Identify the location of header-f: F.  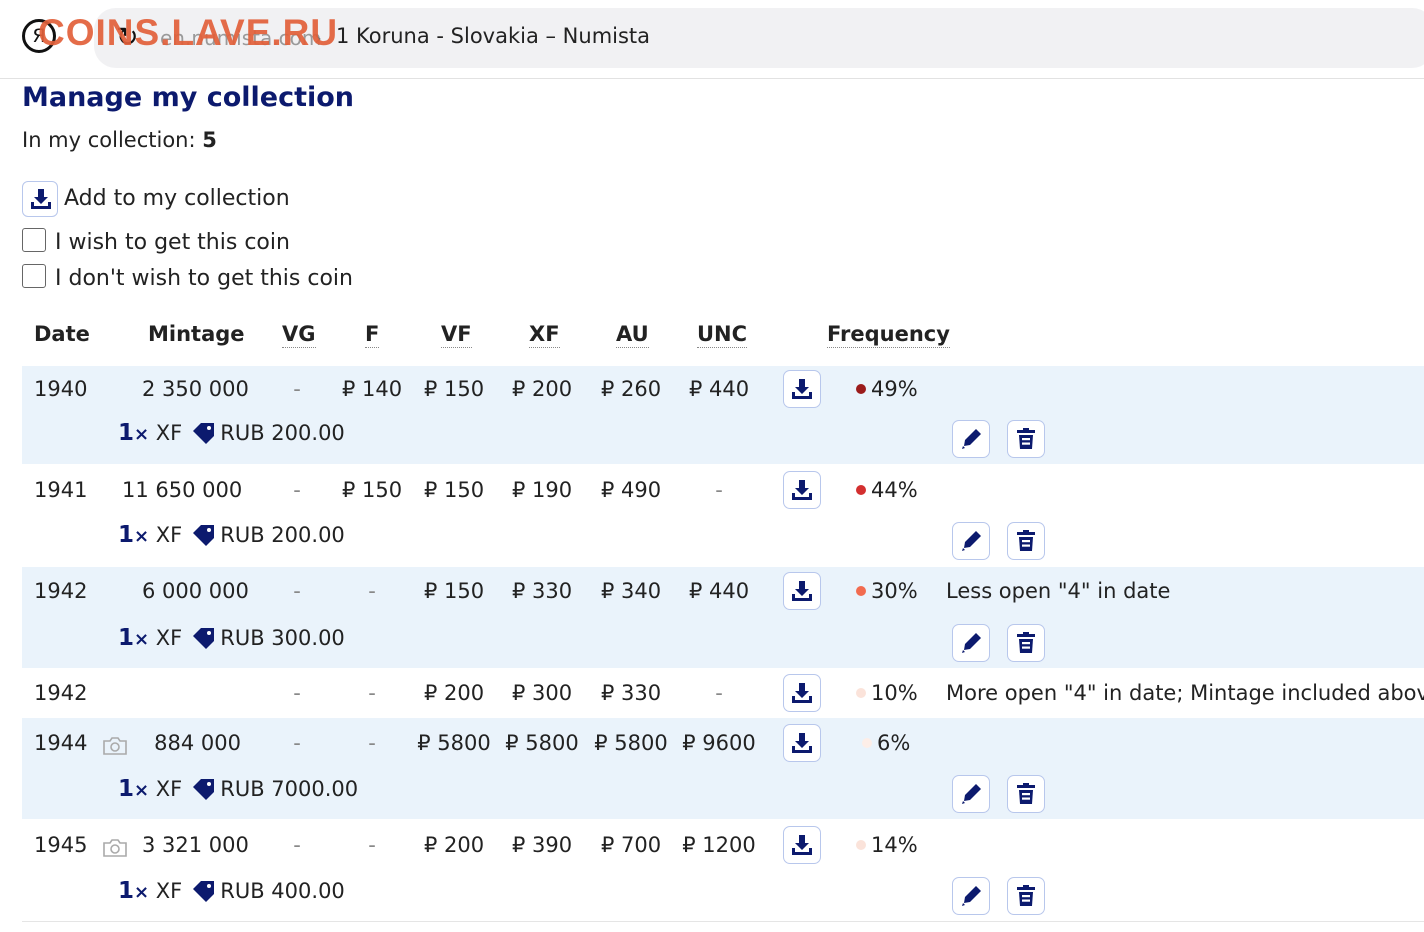
(372, 335).